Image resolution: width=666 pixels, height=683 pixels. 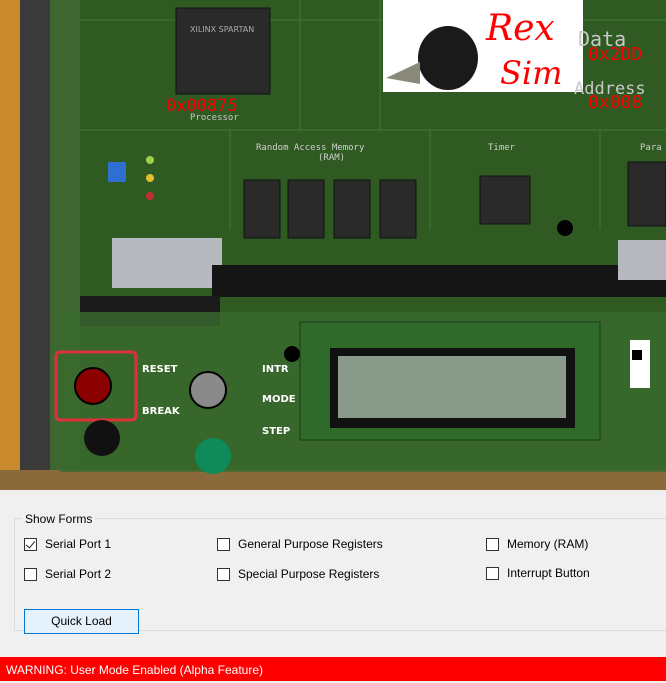 What do you see at coordinates (309, 574) in the screenshot?
I see `checkbox-label: Special Purpose Registers` at bounding box center [309, 574].